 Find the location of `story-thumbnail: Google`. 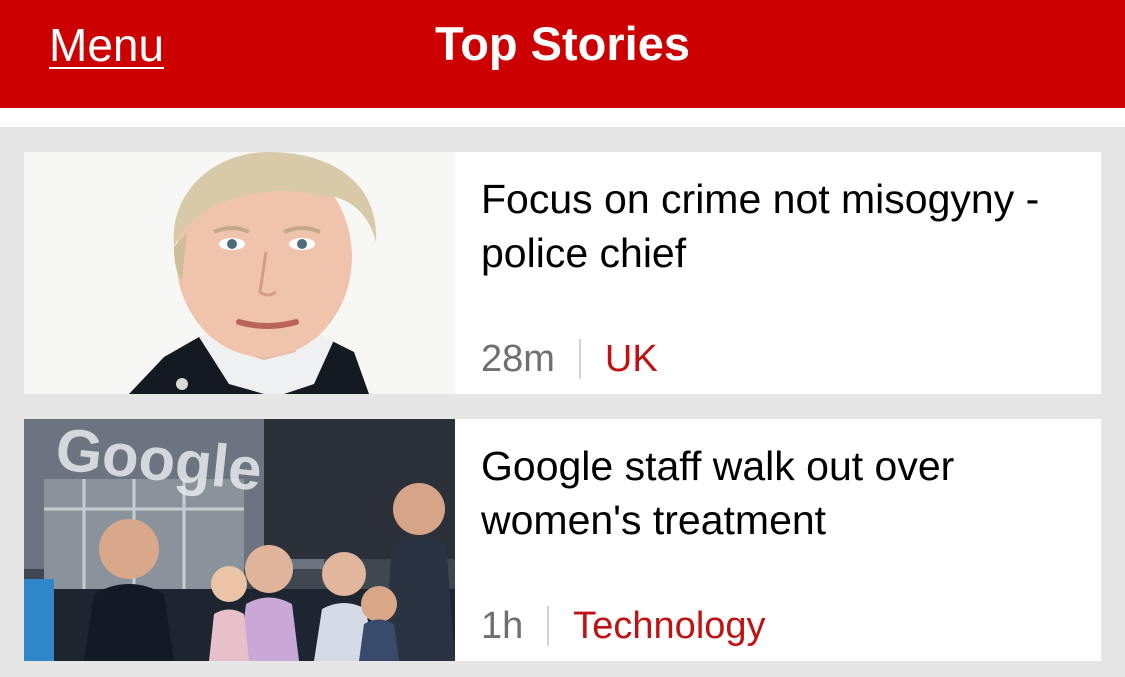

story-thumbnail: Google is located at coordinates (239, 540).